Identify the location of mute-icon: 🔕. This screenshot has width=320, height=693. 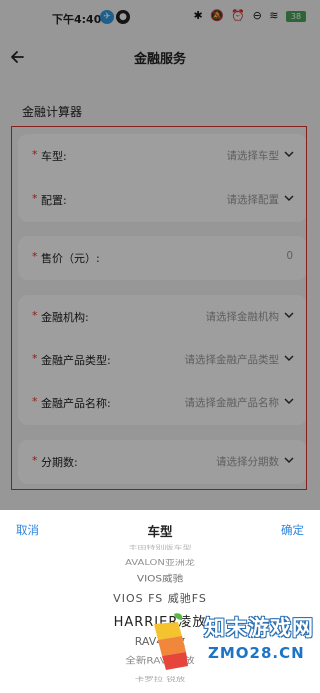
(218, 15).